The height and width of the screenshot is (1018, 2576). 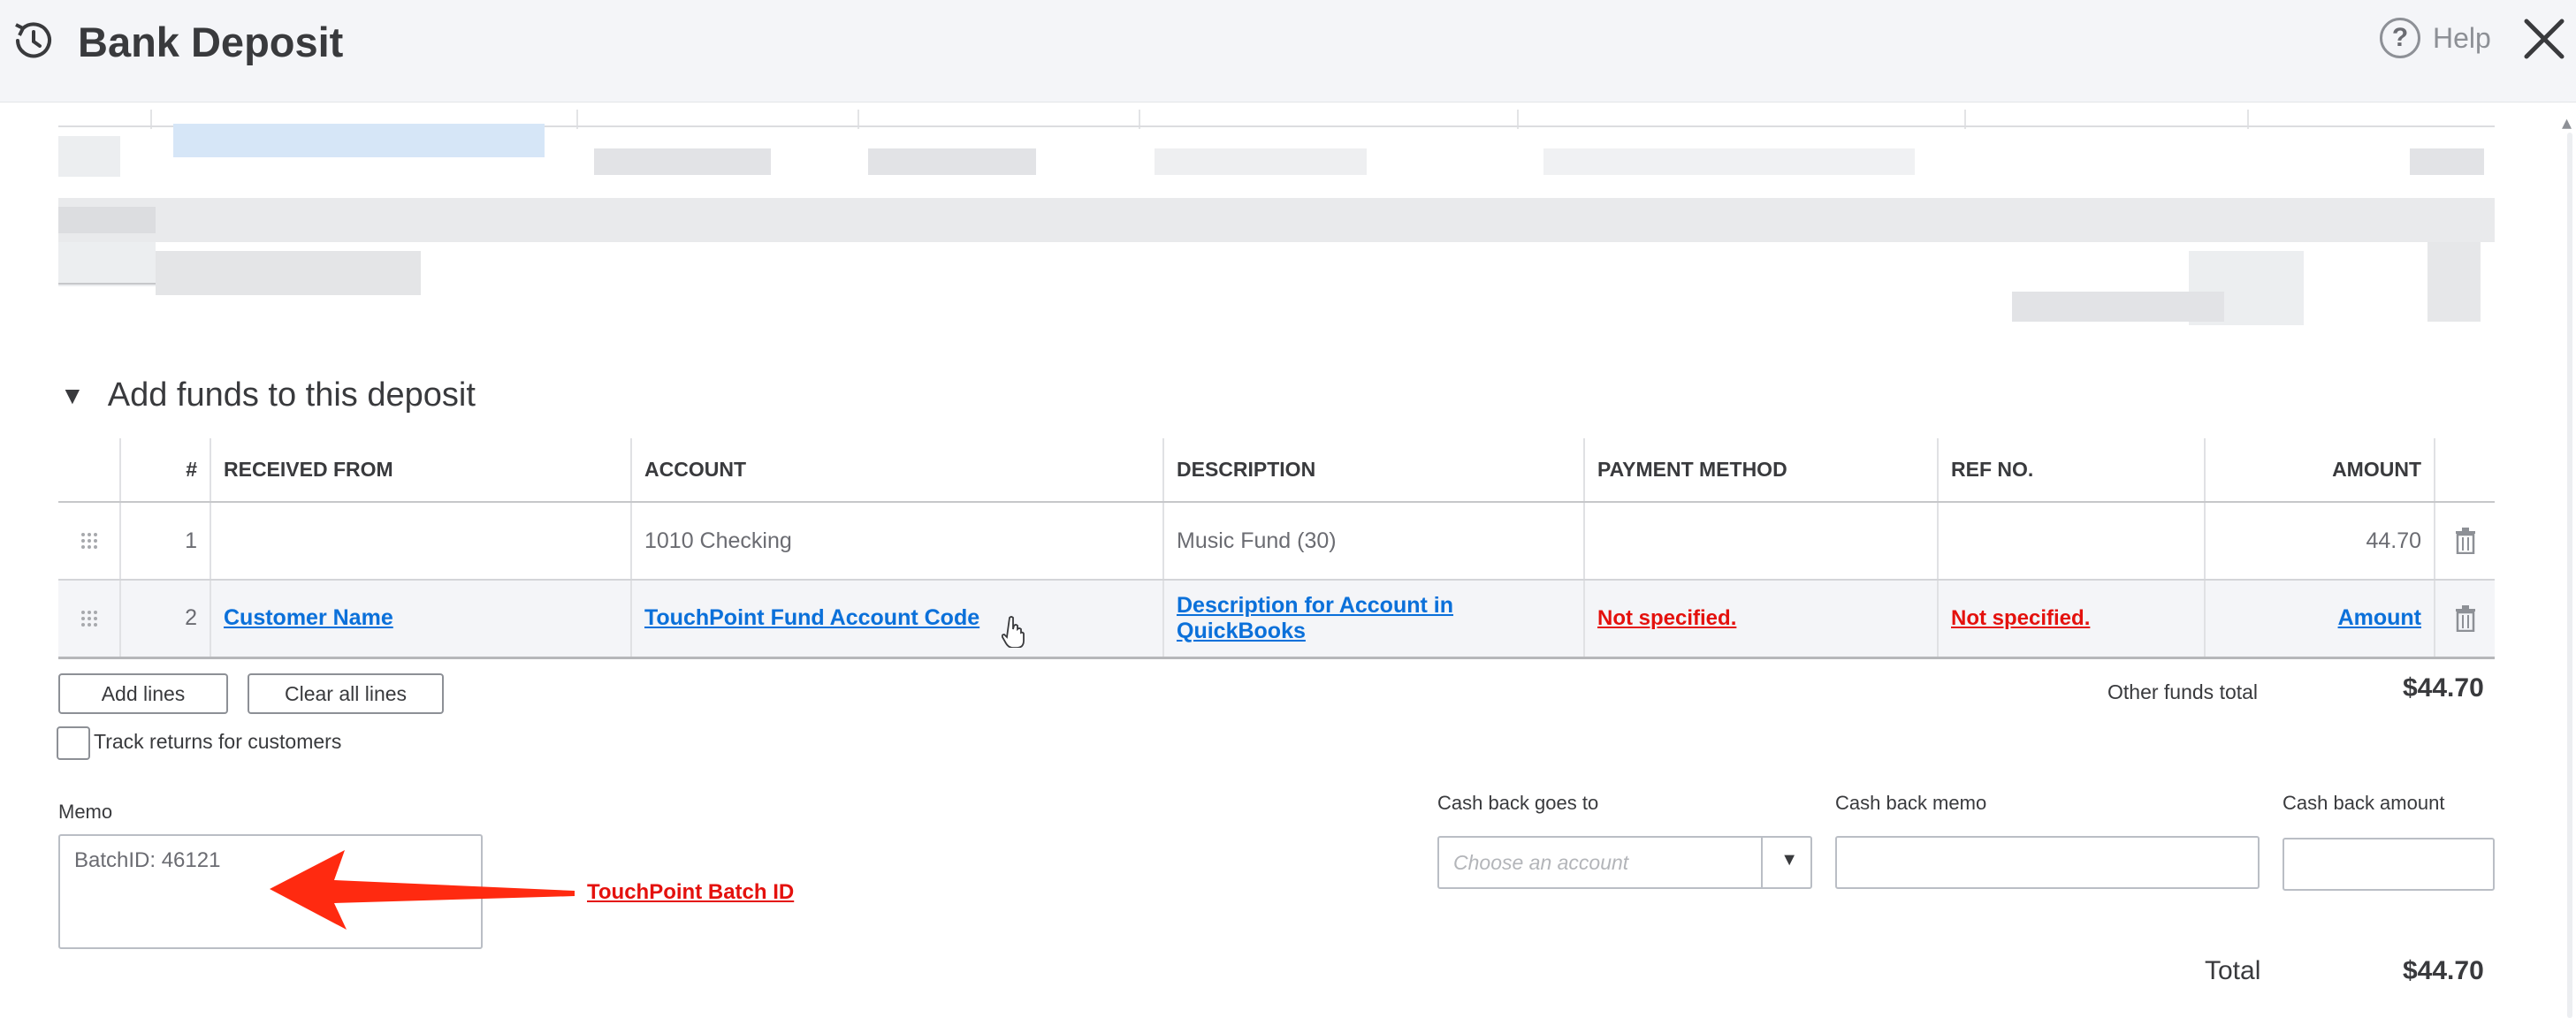 I want to click on ref-no-cell: Not specified., so click(x=2072, y=619).